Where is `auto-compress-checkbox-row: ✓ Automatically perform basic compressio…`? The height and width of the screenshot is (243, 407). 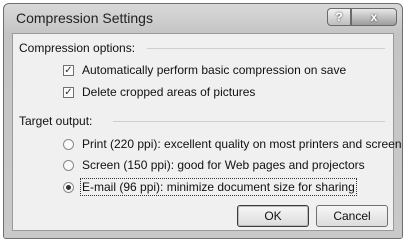 auto-compress-checkbox-row: ✓ Automatically perform basic compressio… is located at coordinates (204, 70).